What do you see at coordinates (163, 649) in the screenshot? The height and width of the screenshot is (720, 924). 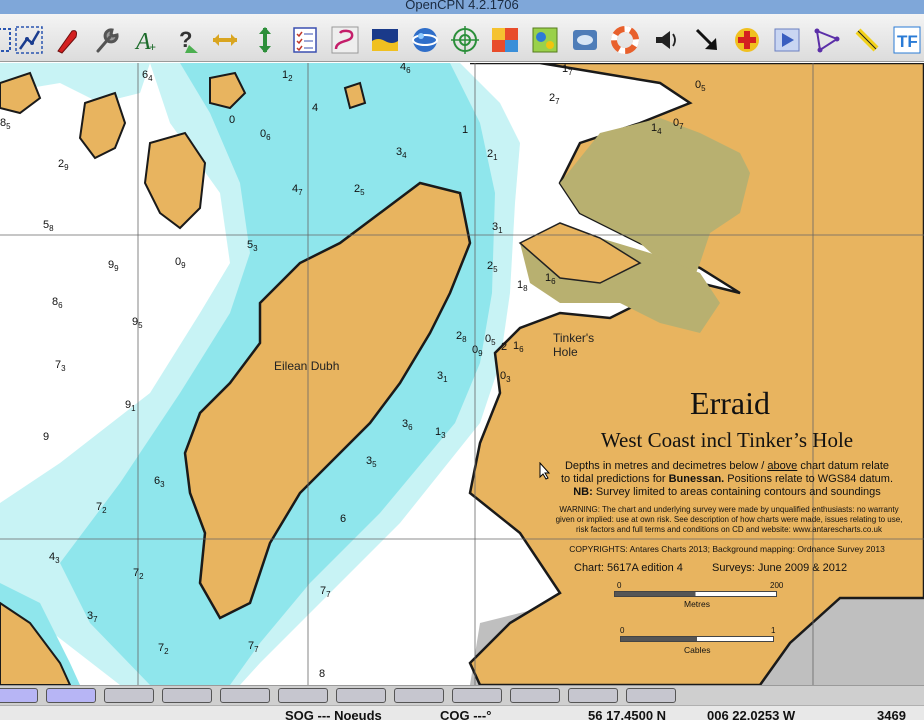 I see `depth-sounding: 72` at bounding box center [163, 649].